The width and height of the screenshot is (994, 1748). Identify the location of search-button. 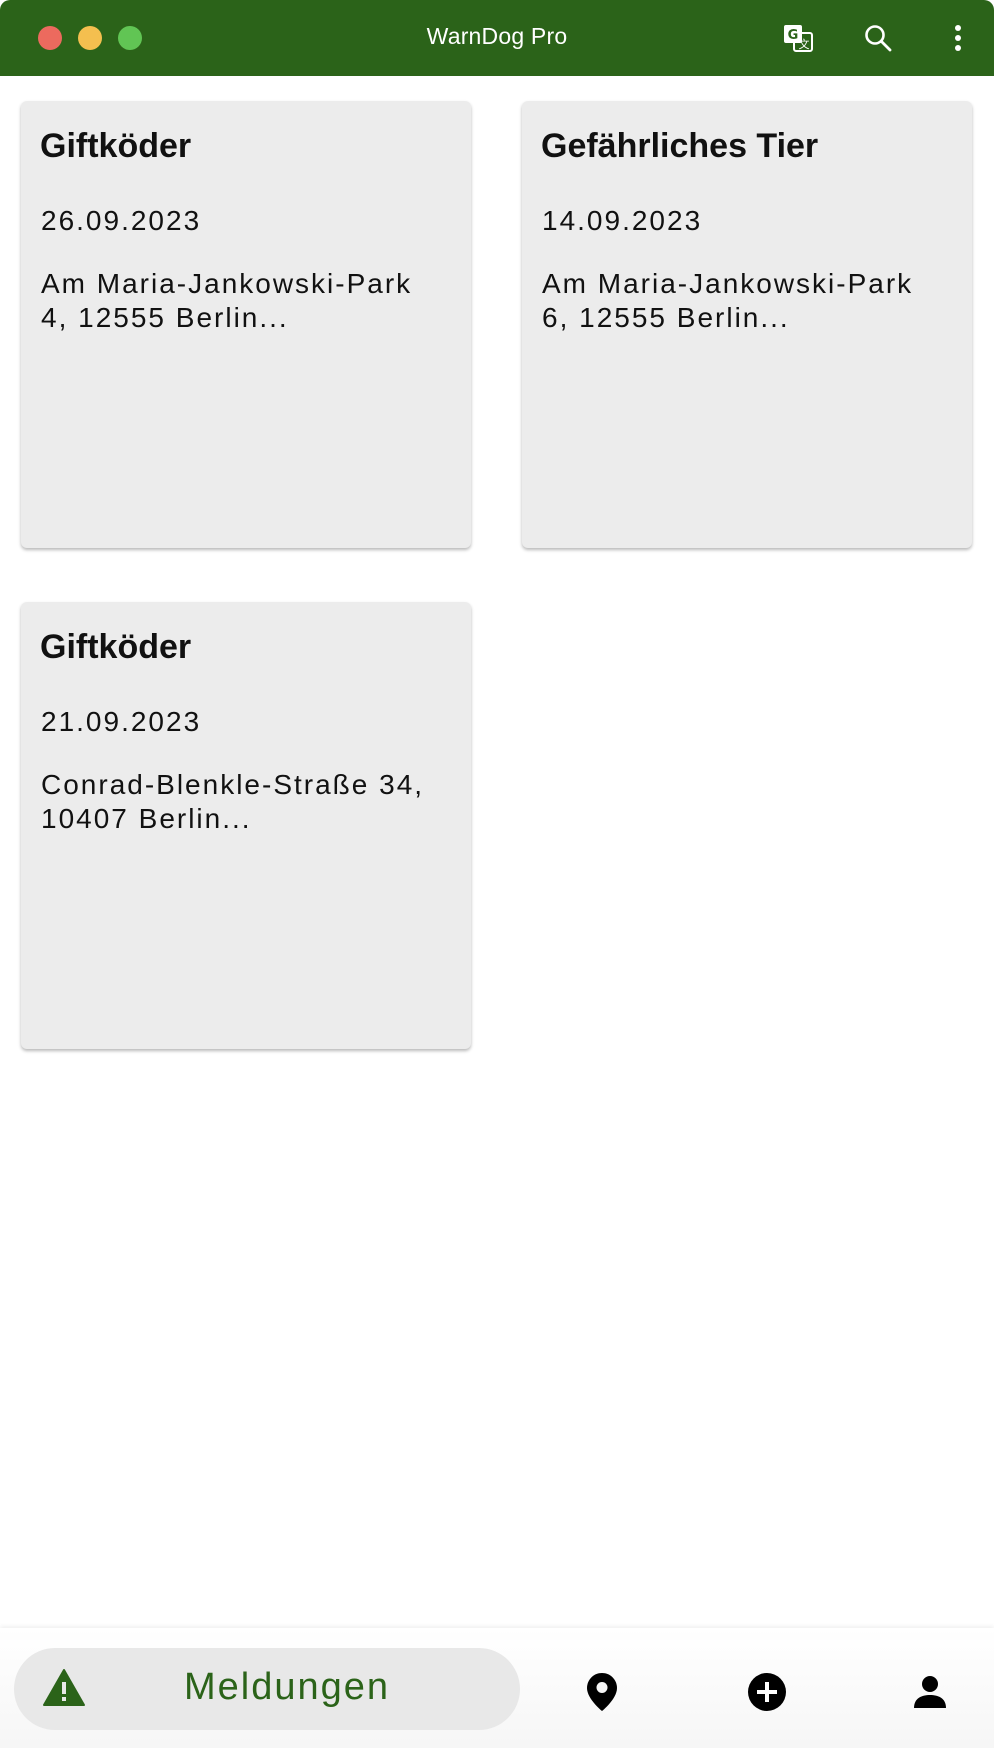
(878, 38).